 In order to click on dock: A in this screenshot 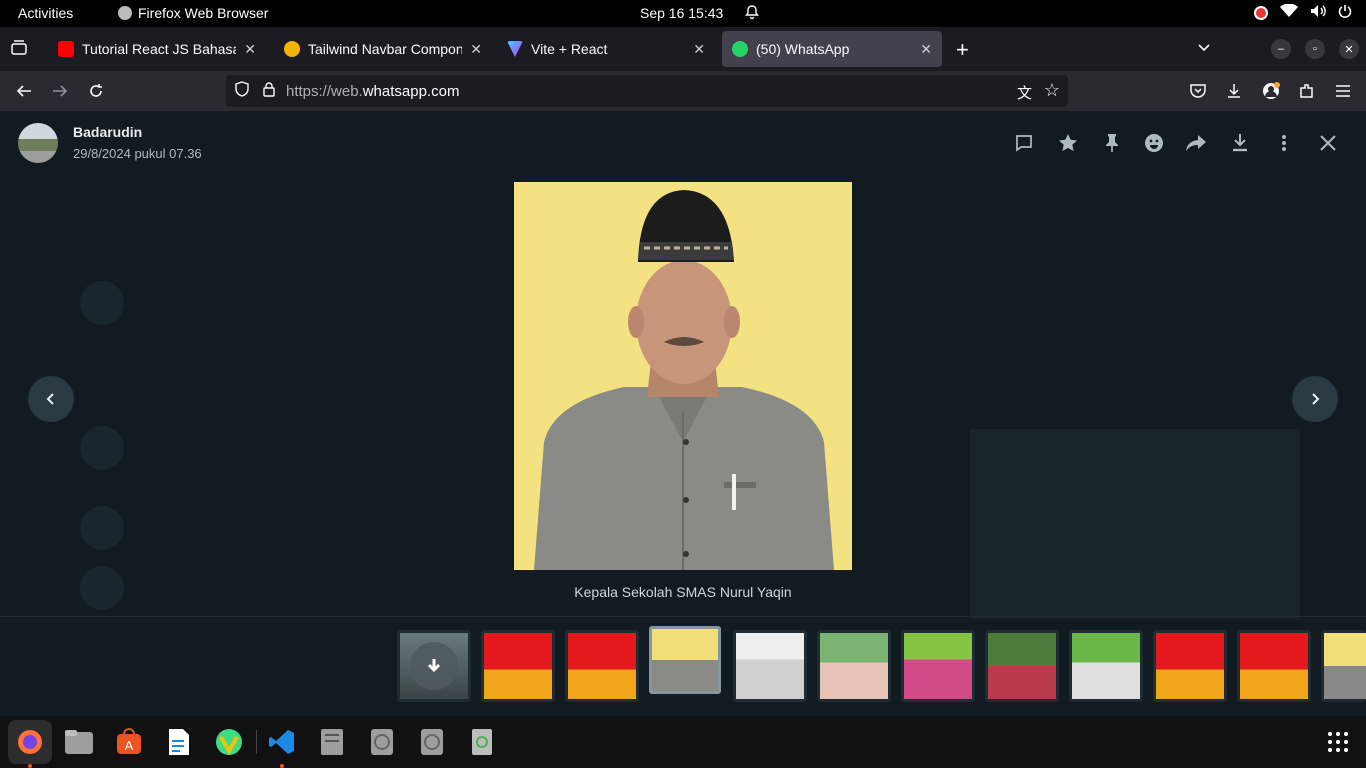, I will do `click(683, 742)`.